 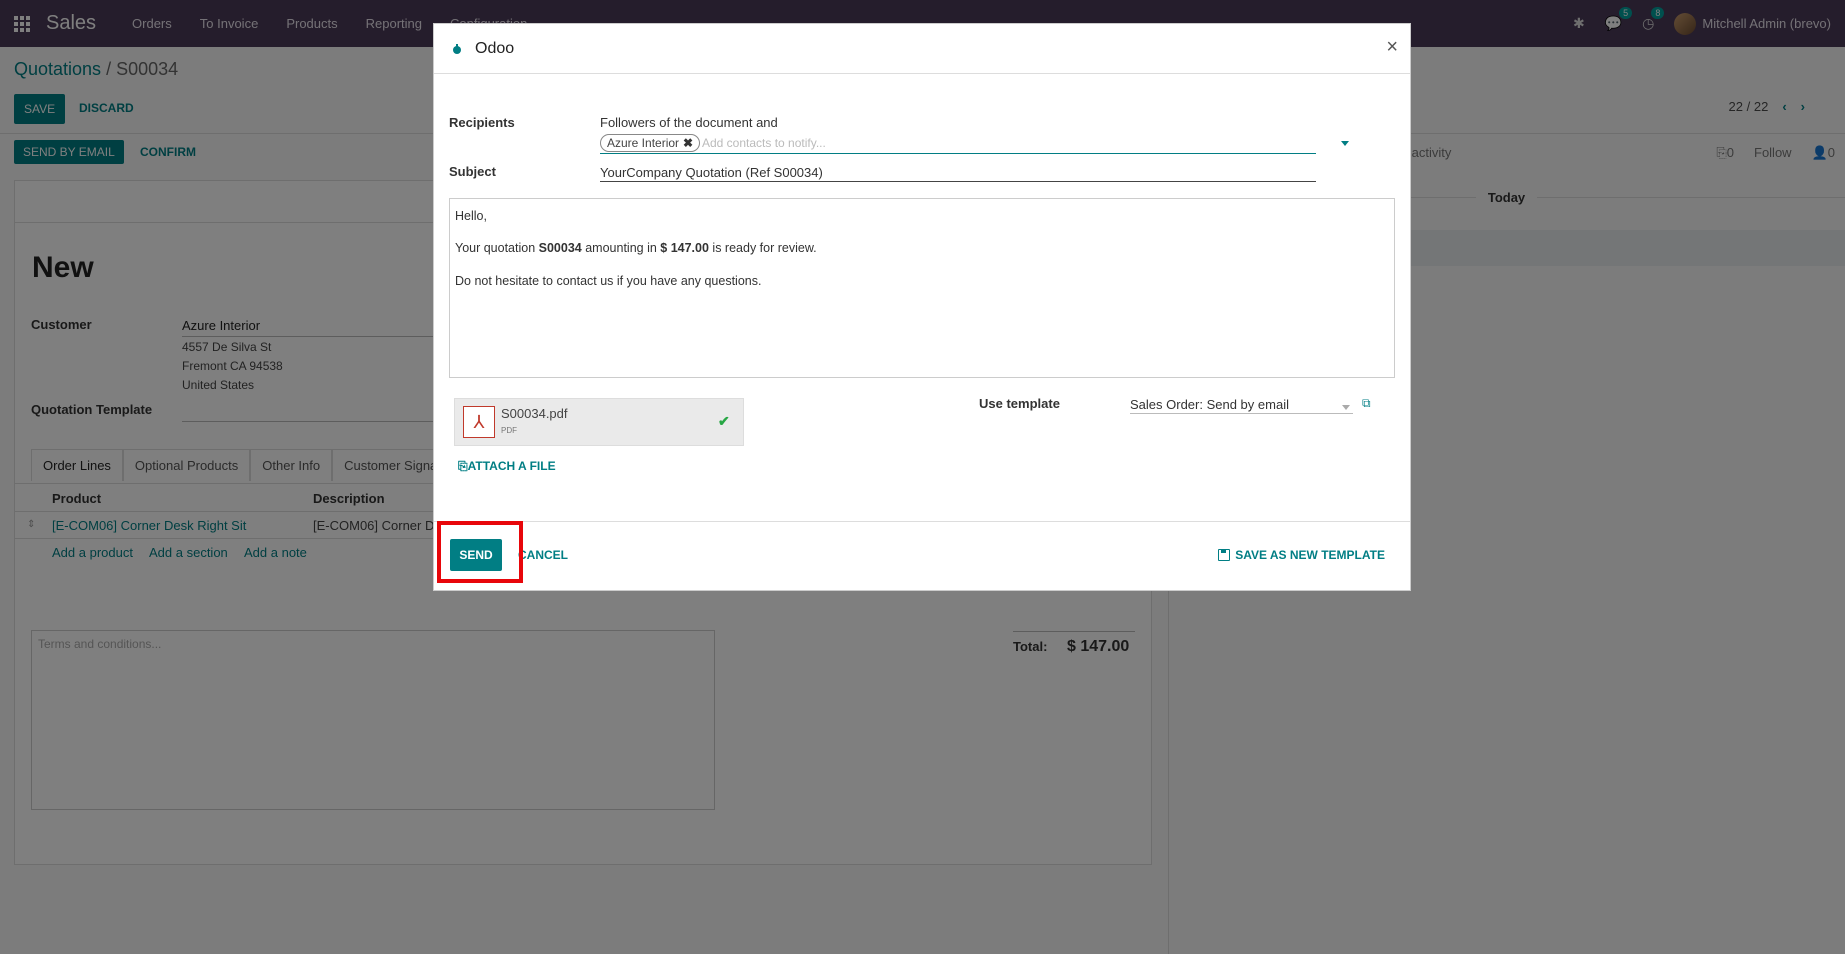 I want to click on use-template-label: Use template, so click(x=1019, y=403).